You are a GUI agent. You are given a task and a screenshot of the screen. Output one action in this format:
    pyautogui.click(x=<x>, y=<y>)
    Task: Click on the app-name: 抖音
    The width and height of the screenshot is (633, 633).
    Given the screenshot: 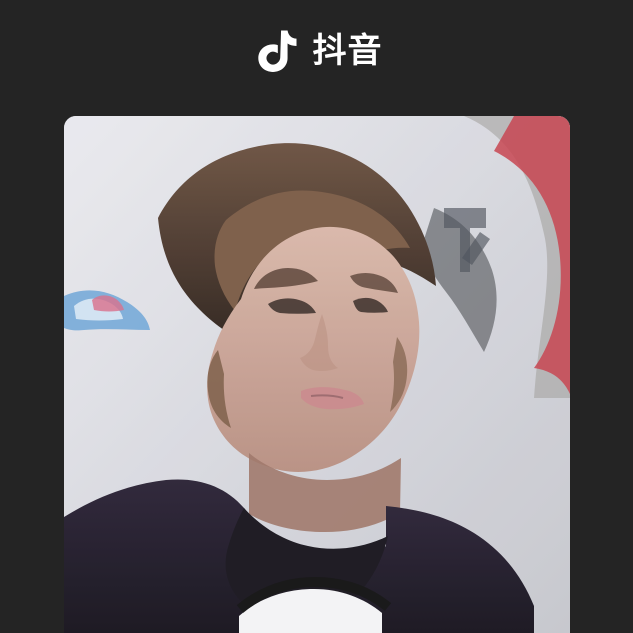 What is the action you would take?
    pyautogui.click(x=347, y=51)
    